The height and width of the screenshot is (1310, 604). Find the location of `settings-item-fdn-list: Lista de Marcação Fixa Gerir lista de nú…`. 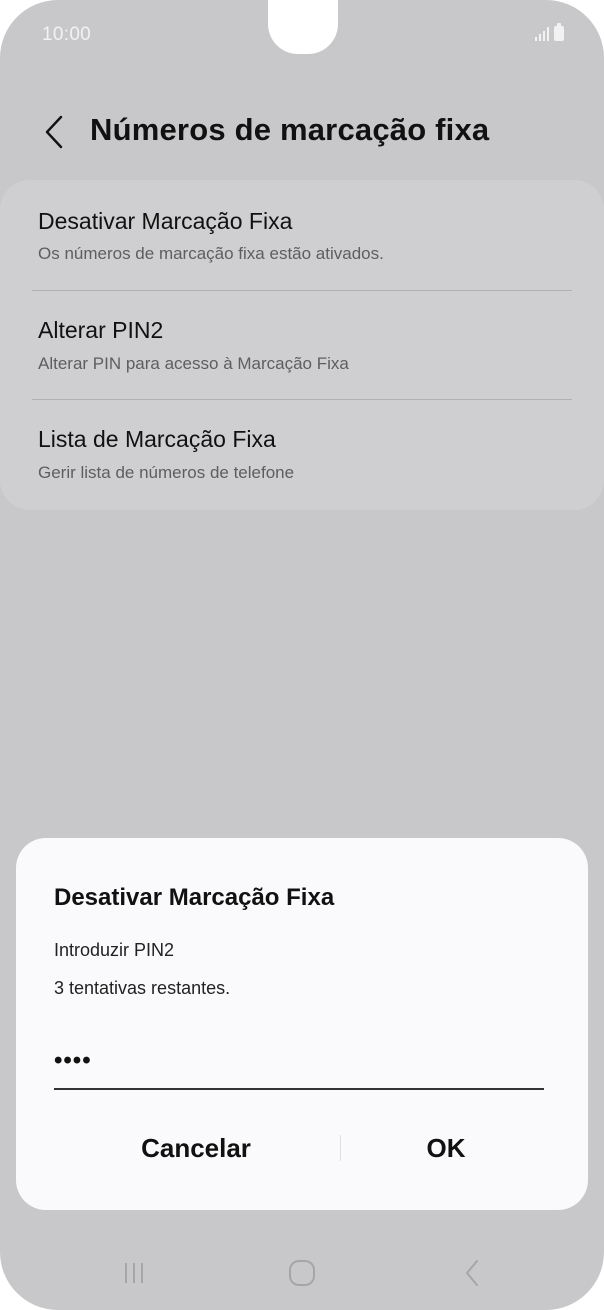

settings-item-fdn-list: Lista de Marcação Fixa Gerir lista de nú… is located at coordinates (302, 454).